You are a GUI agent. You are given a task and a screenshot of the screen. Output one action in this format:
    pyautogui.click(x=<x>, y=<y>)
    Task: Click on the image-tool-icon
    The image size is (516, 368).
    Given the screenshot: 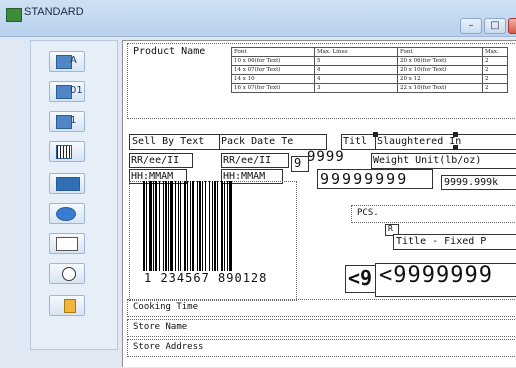 What is the action you would take?
    pyautogui.click(x=68, y=184)
    